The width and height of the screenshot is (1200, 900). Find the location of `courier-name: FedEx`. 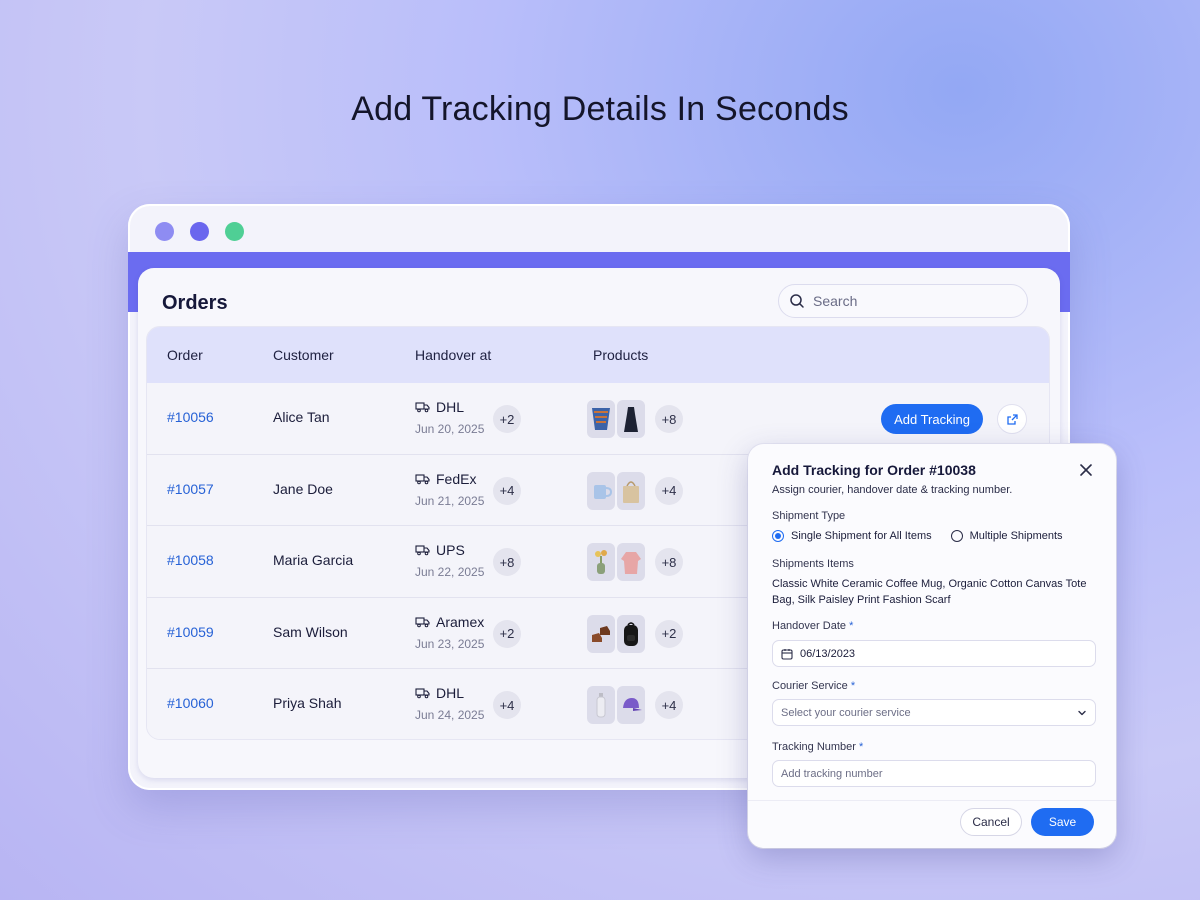

courier-name: FedEx is located at coordinates (456, 478).